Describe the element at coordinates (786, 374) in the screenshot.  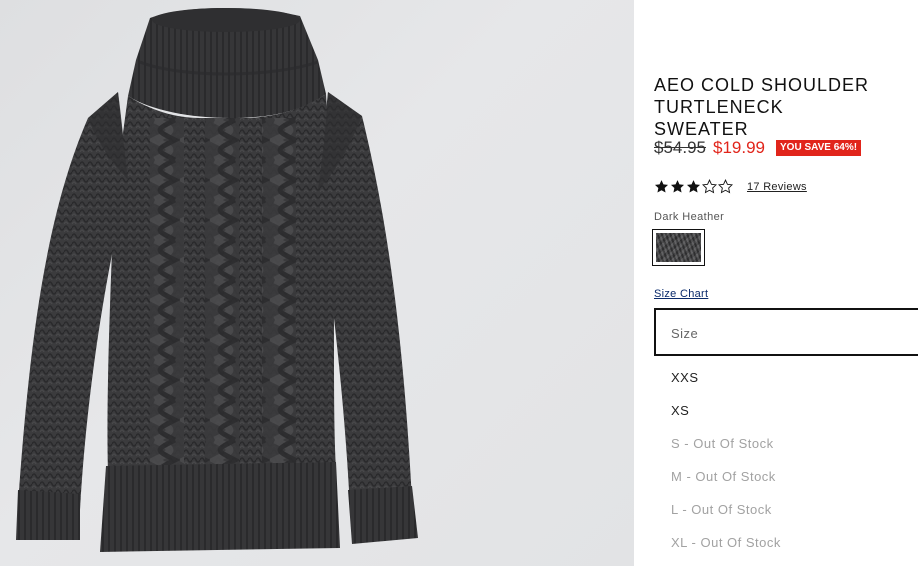
I see `size-option-xxs: XXS` at that location.